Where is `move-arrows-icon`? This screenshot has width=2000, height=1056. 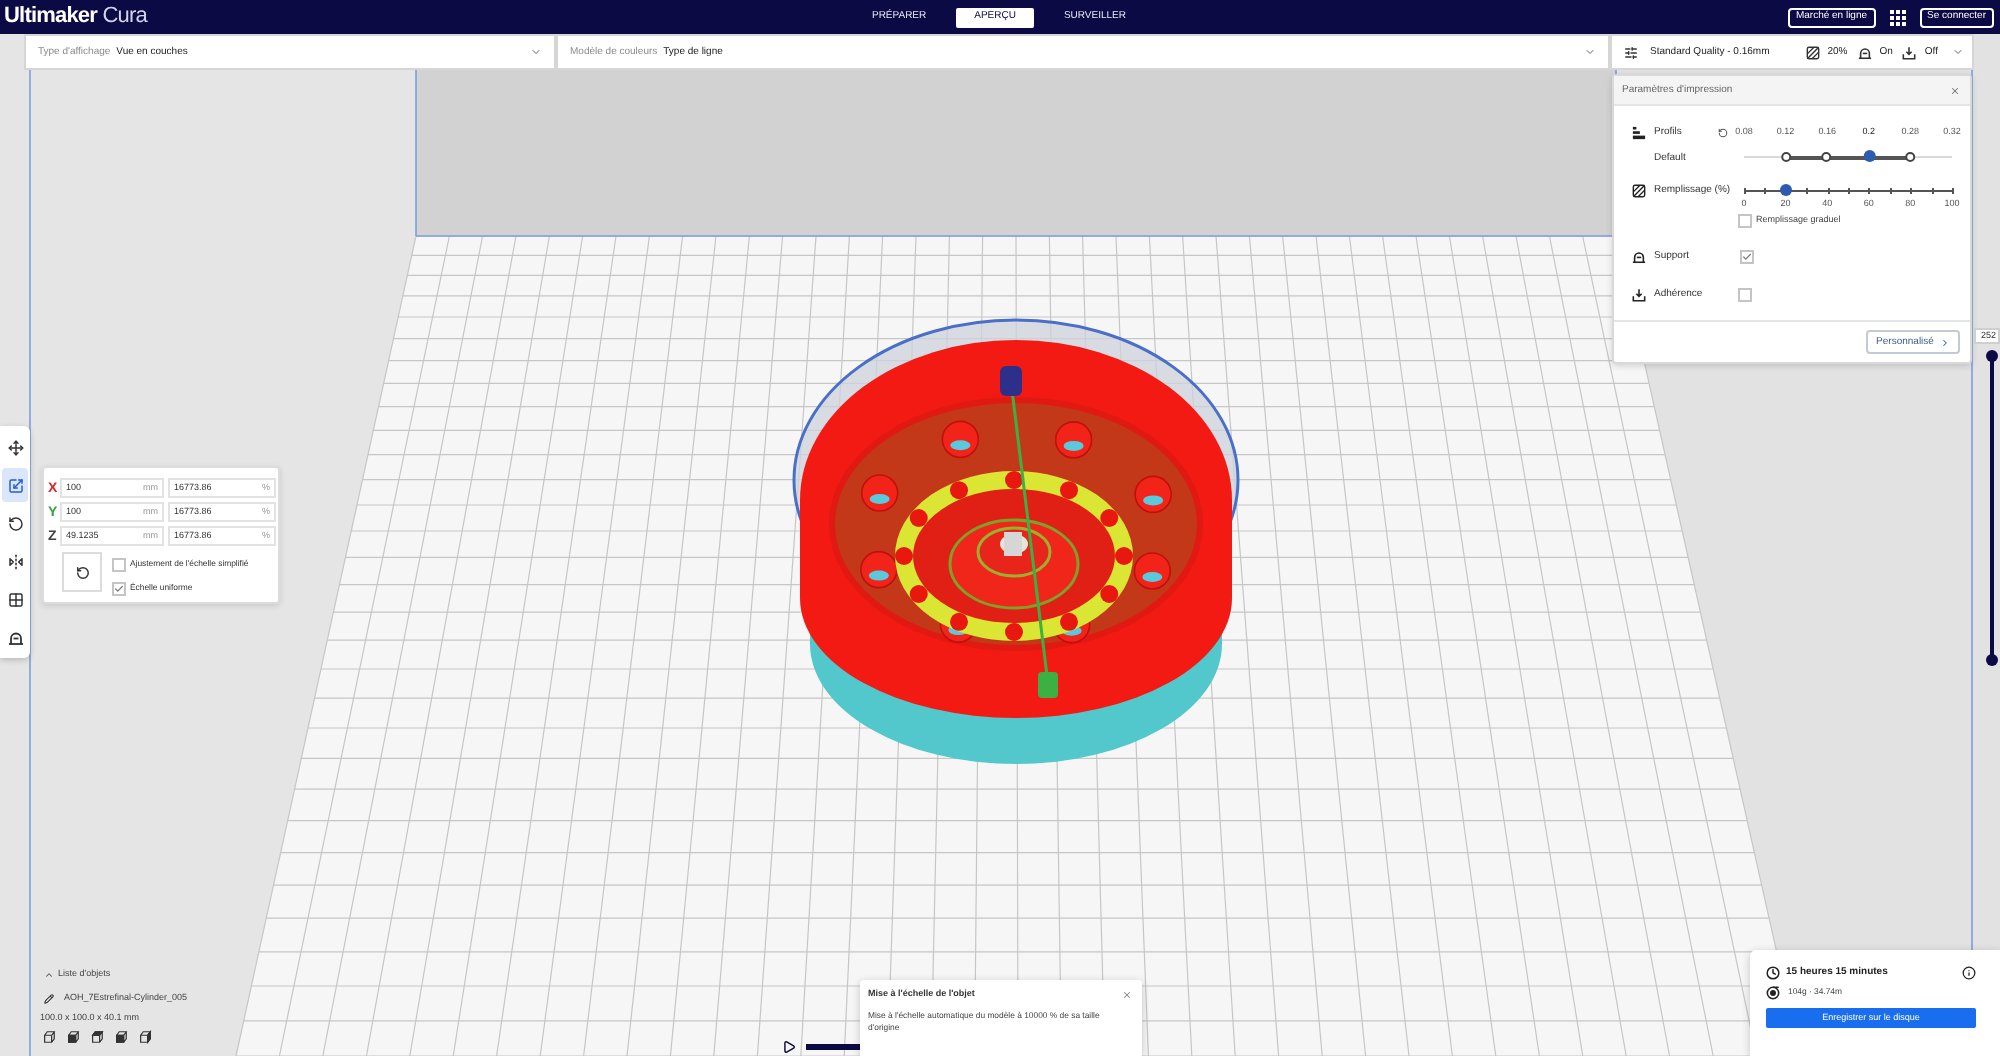 move-arrows-icon is located at coordinates (15, 447).